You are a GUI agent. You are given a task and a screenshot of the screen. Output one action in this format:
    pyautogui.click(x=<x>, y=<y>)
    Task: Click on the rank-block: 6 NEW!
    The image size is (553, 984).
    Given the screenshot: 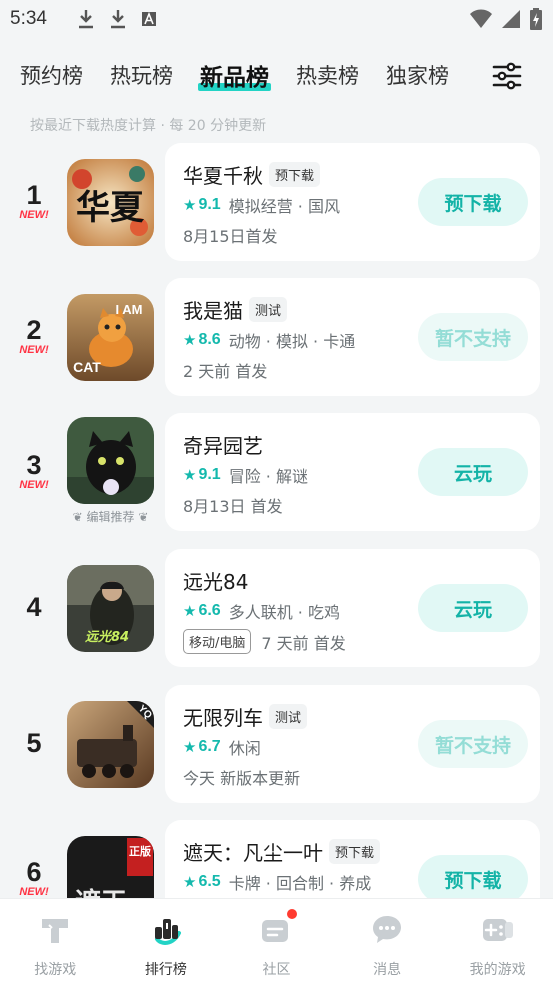 What is the action you would take?
    pyautogui.click(x=34, y=877)
    